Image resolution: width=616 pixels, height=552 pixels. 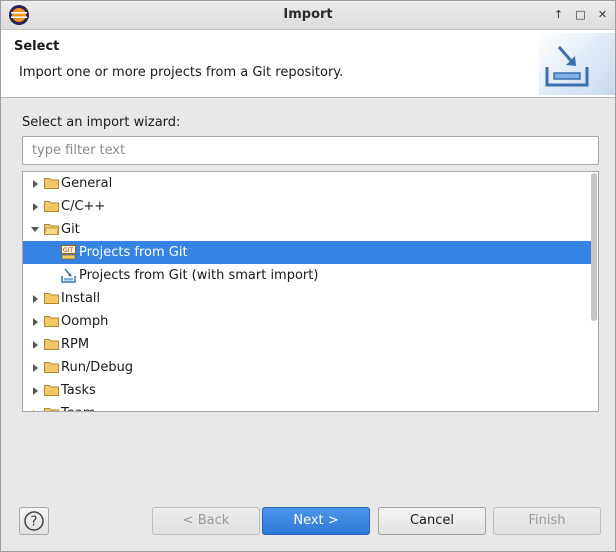 I want to click on tree-item-label: Tasks, so click(x=78, y=390).